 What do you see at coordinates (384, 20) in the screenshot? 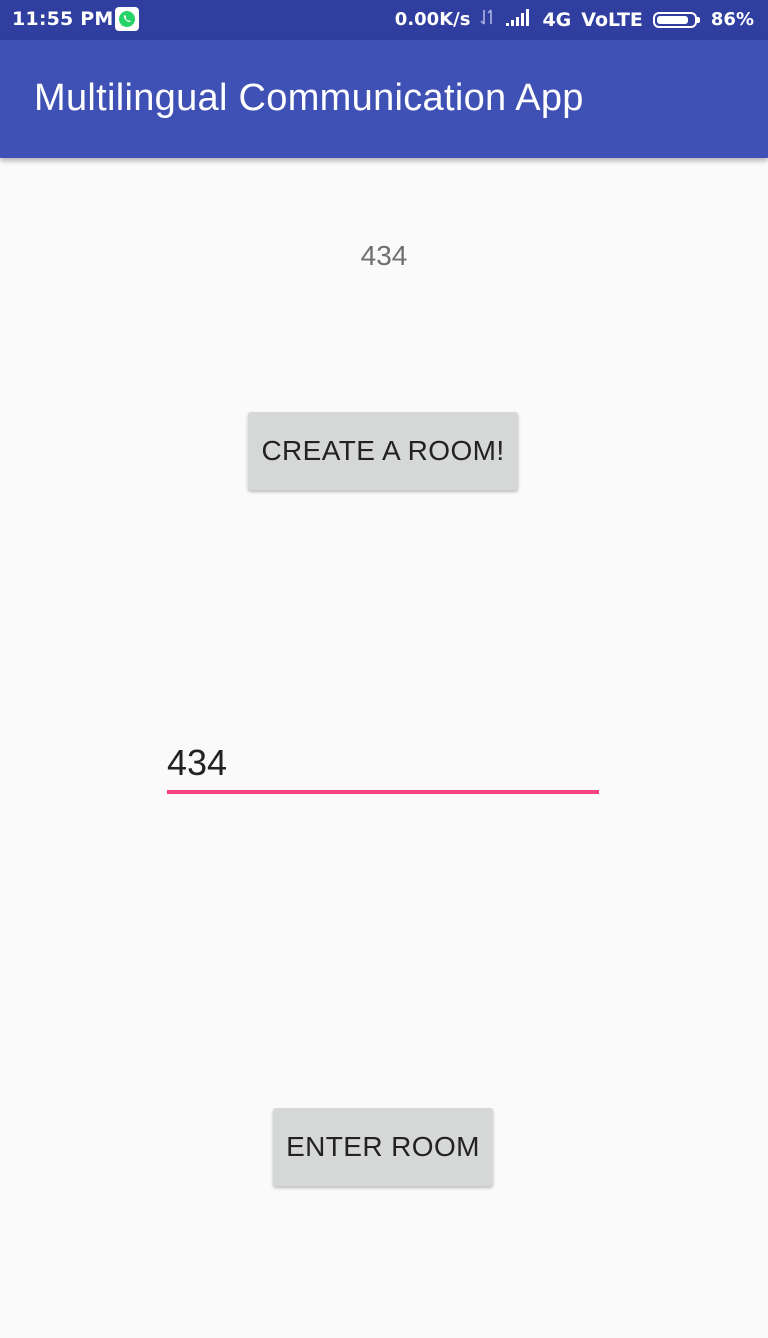
I see `status-bar: 11:55 PM 0.00K/s 4G VoLTE 86%` at bounding box center [384, 20].